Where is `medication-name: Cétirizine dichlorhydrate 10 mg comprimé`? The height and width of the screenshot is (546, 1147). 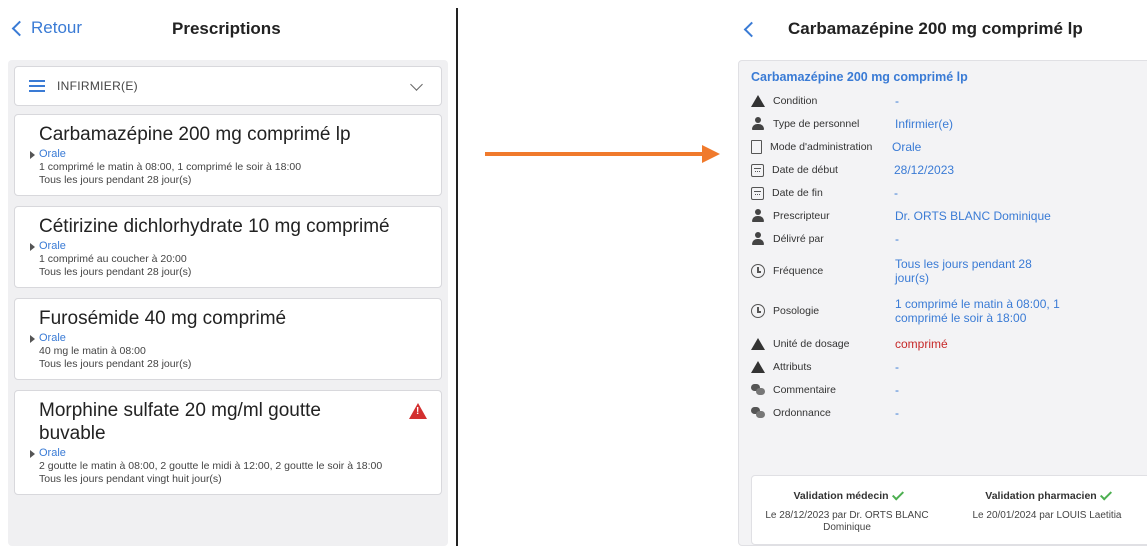 medication-name: Cétirizine dichlorhydrate 10 mg comprimé is located at coordinates (214, 226).